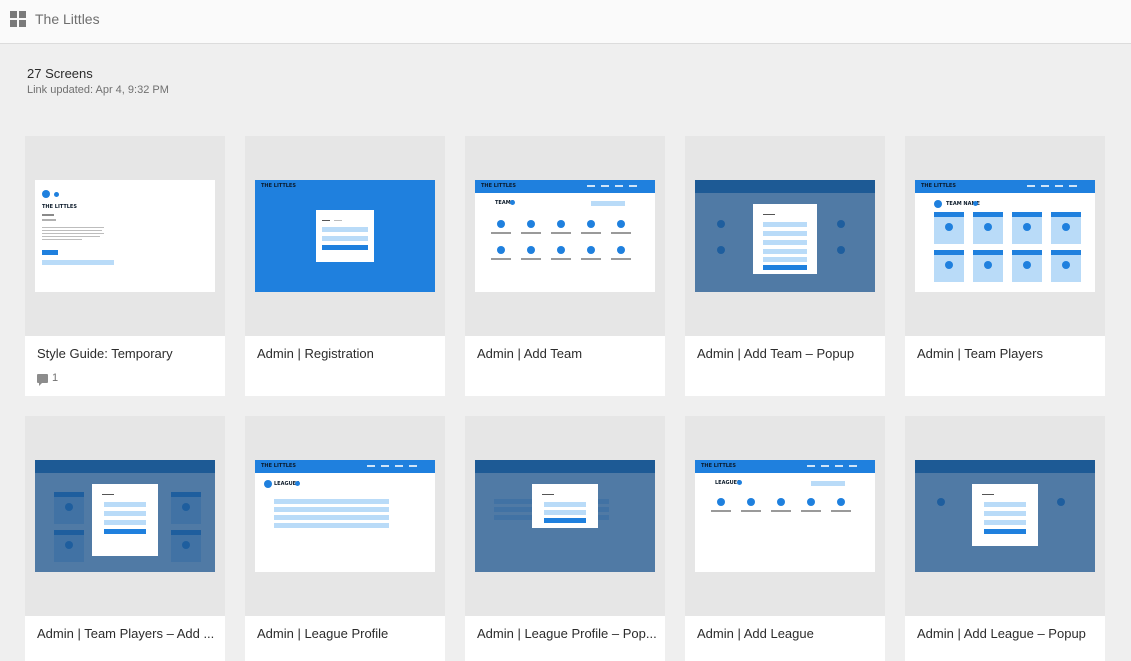 The height and width of the screenshot is (661, 1131). Describe the element at coordinates (565, 22) in the screenshot. I see `top-bar: The Littles` at that location.